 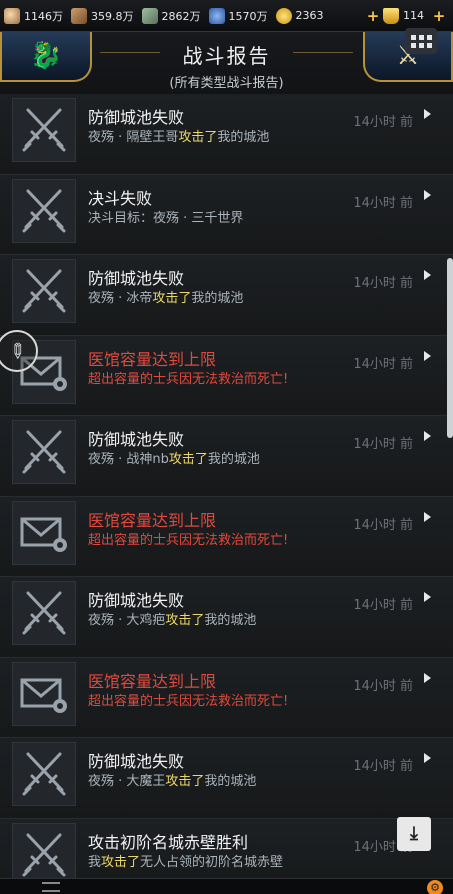 What do you see at coordinates (112, 16) in the screenshot?
I see `resource-wood-value: 359.8万` at bounding box center [112, 16].